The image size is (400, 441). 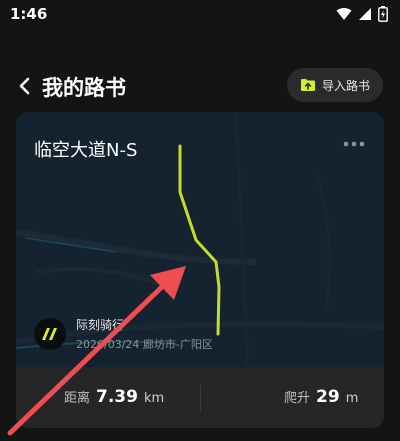 What do you see at coordinates (200, 15) in the screenshot?
I see `status-bar: 1:46` at bounding box center [200, 15].